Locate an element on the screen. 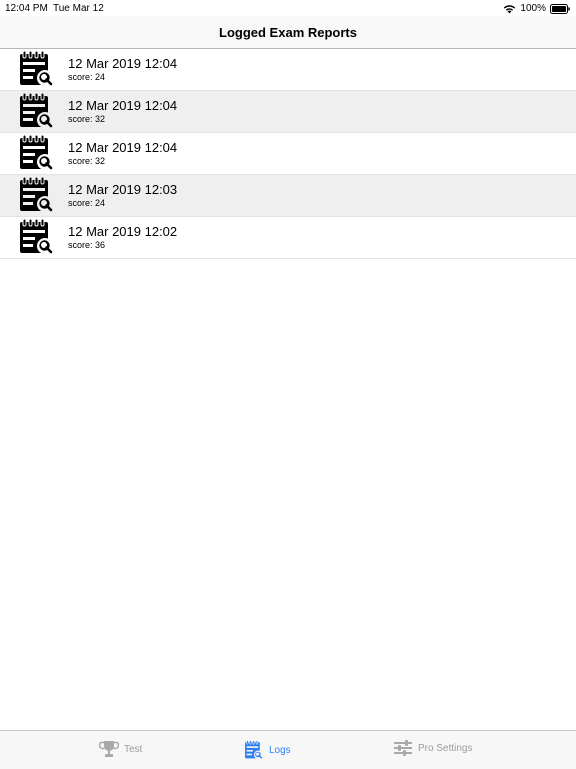  navigation-bar: Logged Exam Reports is located at coordinates (288, 32).